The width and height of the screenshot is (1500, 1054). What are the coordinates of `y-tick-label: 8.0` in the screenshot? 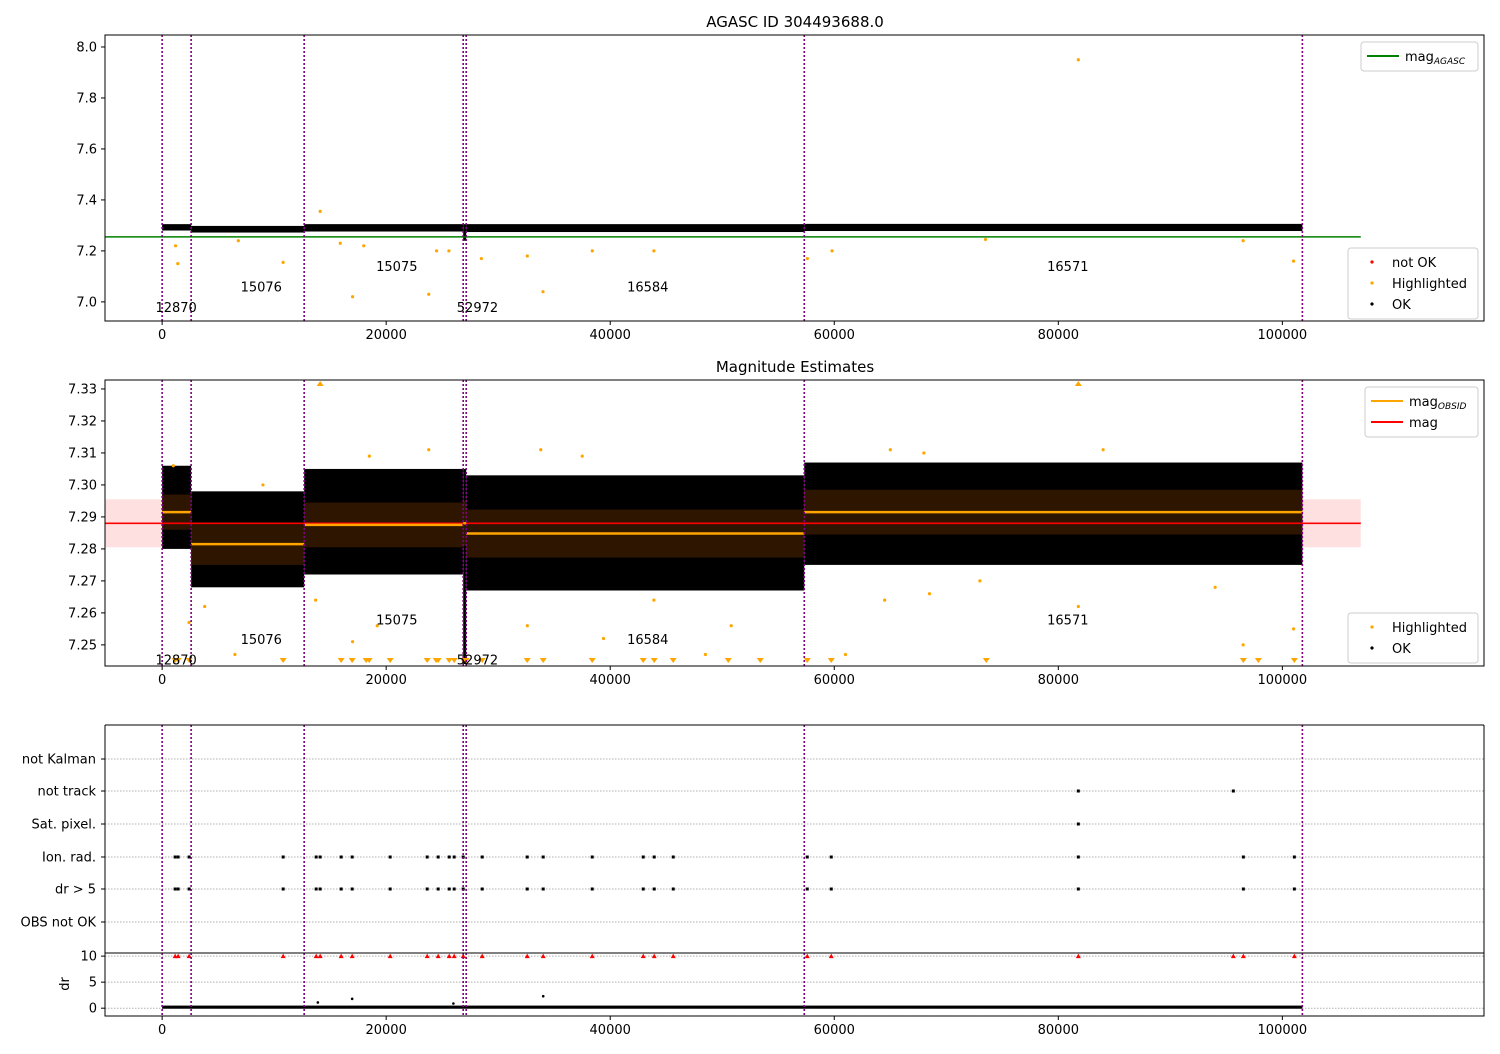 It's located at (86, 47).